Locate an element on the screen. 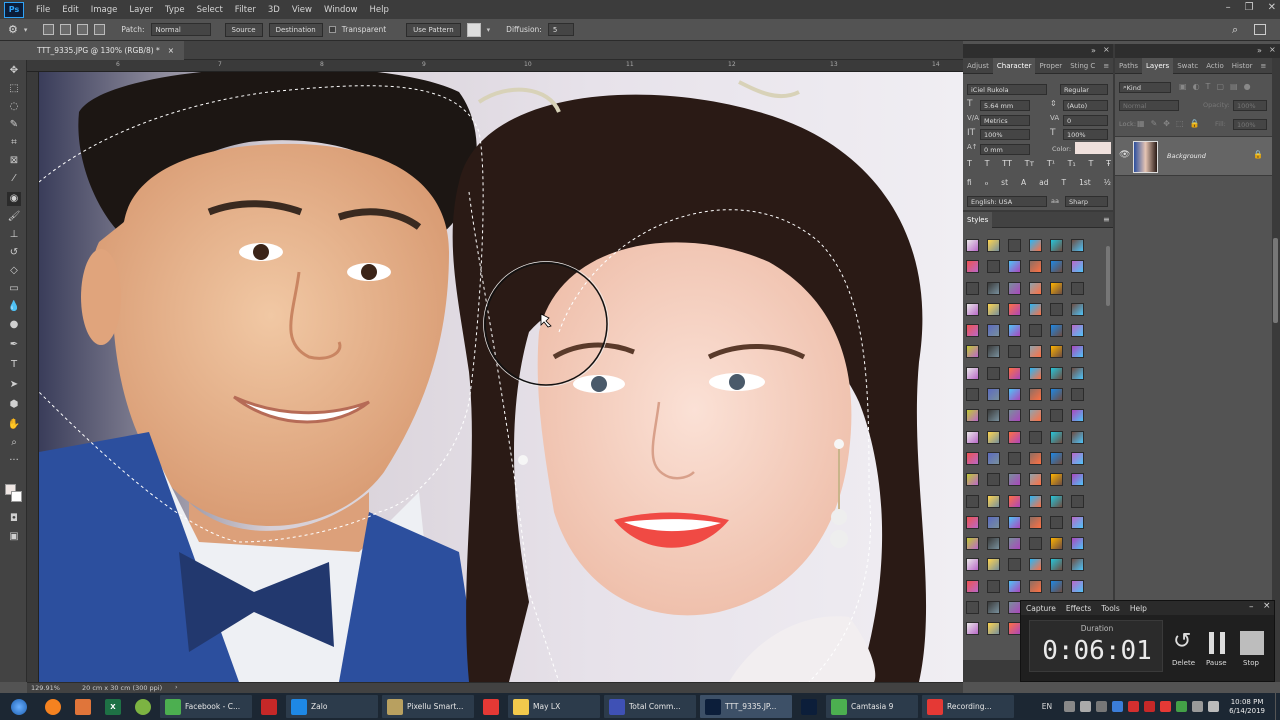 This screenshot has width=1280, height=720. pause-icon is located at coordinates (1217, 643).